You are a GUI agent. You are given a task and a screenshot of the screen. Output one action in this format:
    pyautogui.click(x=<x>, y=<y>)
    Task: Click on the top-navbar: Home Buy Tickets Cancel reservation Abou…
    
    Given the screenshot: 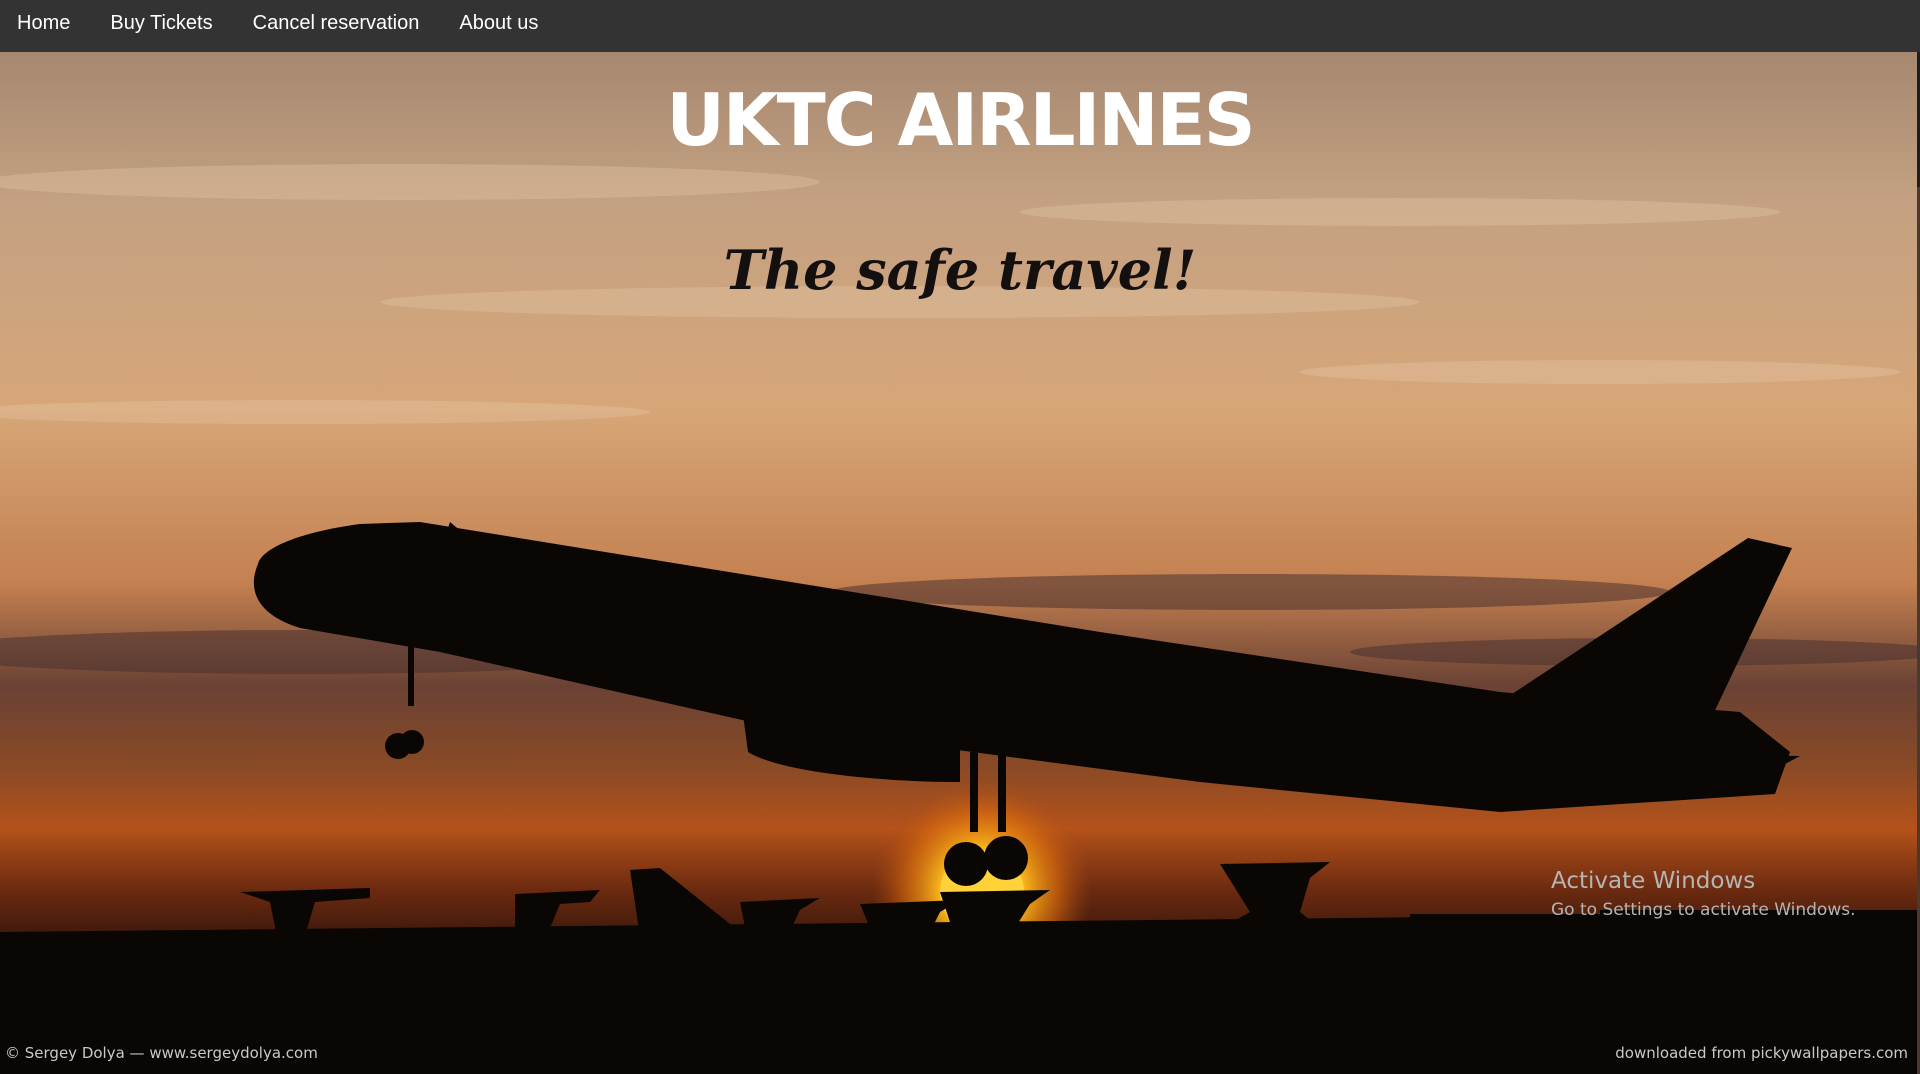 What is the action you would take?
    pyautogui.click(x=960, y=26)
    